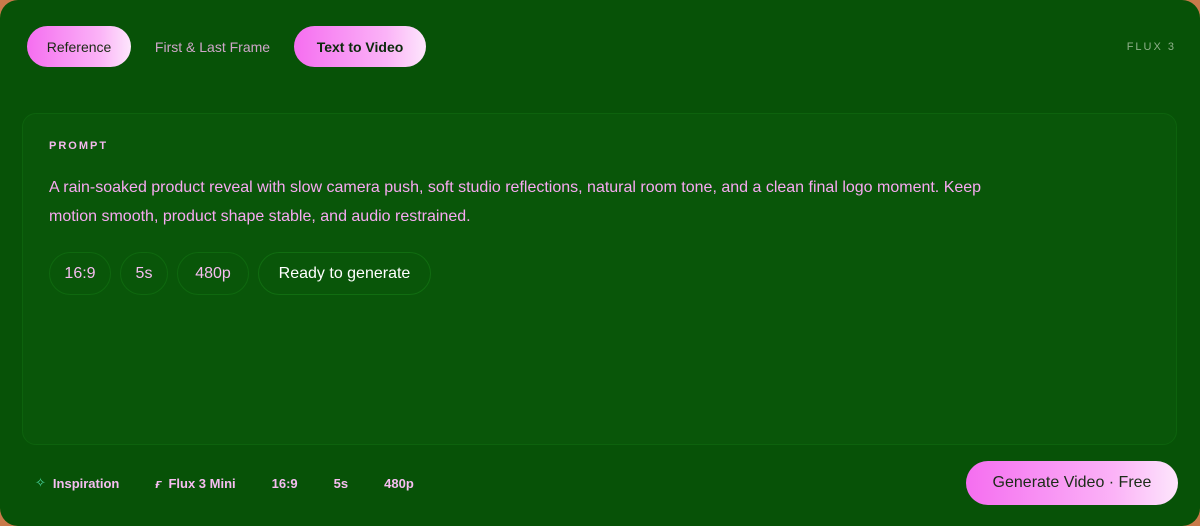 The width and height of the screenshot is (1200, 526). I want to click on tab-first-last-frame: First & Last Frame, so click(212, 46).